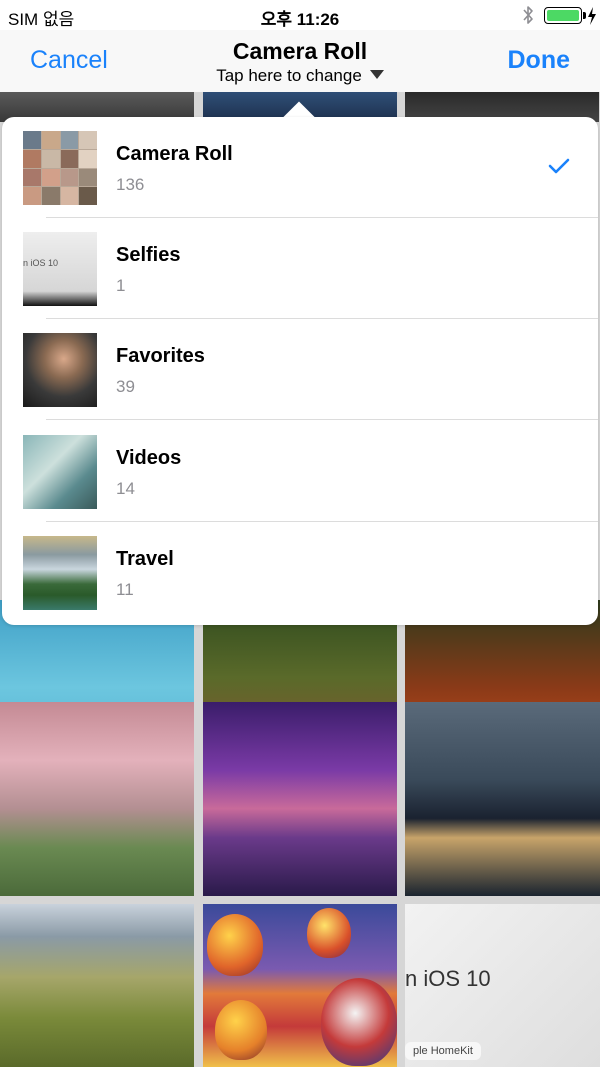 The height and width of the screenshot is (1067, 600). What do you see at coordinates (289, 75) in the screenshot?
I see `album-switcher-label: Tap here to change` at bounding box center [289, 75].